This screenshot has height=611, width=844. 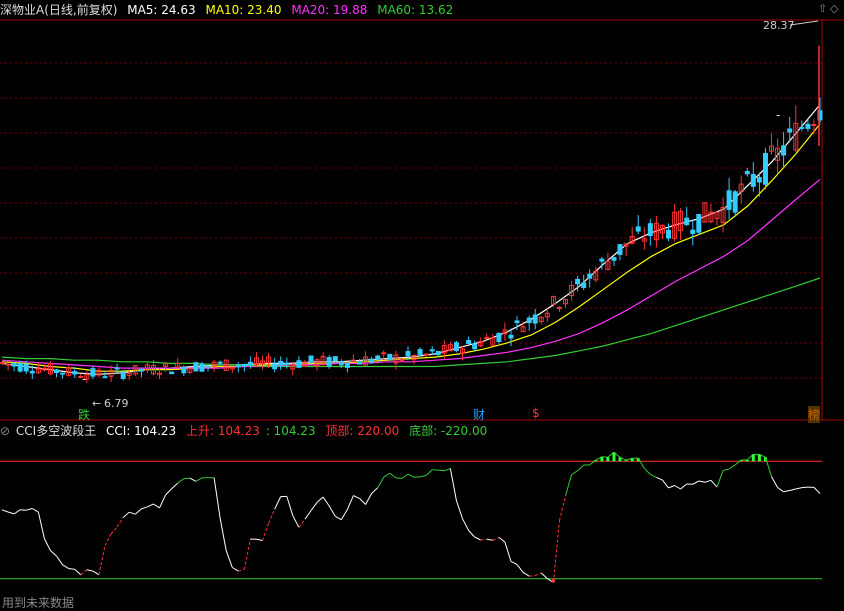 I want to click on marker-ranking: 榜, so click(x=814, y=414).